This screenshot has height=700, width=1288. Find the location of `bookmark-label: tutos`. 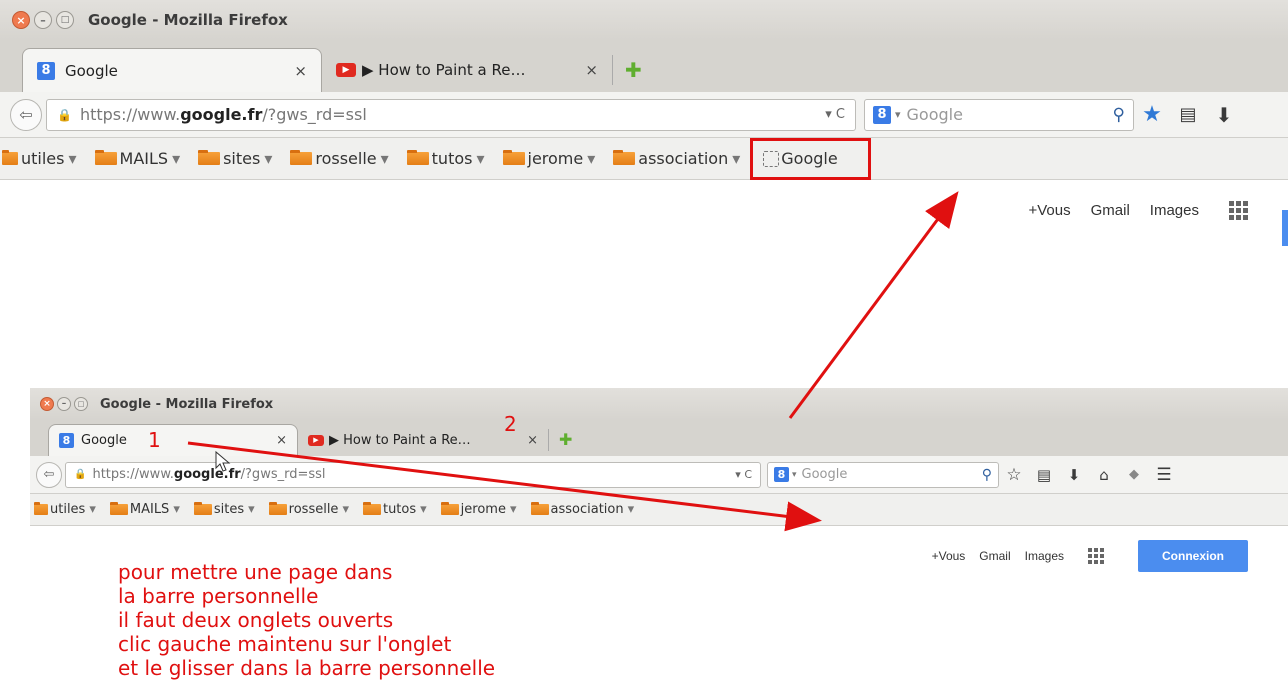

bookmark-label: tutos is located at coordinates (452, 158).